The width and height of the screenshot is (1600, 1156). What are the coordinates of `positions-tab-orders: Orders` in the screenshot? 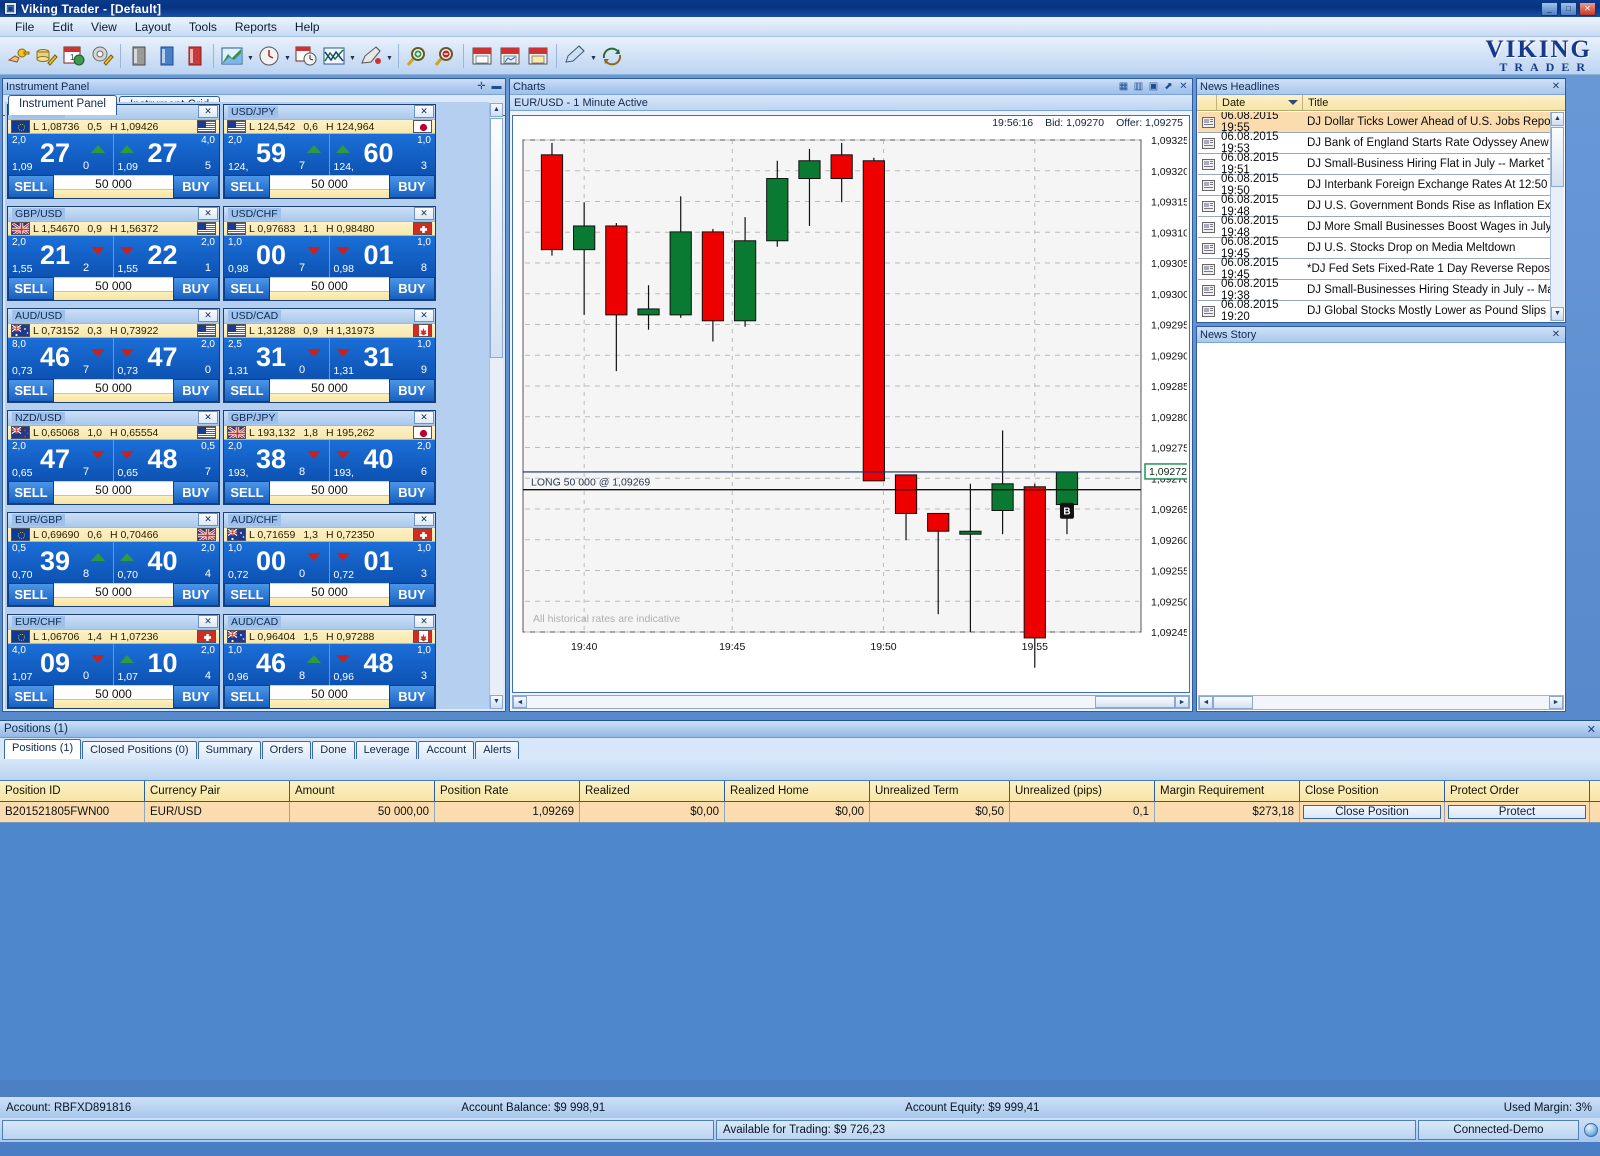 It's located at (286, 750).